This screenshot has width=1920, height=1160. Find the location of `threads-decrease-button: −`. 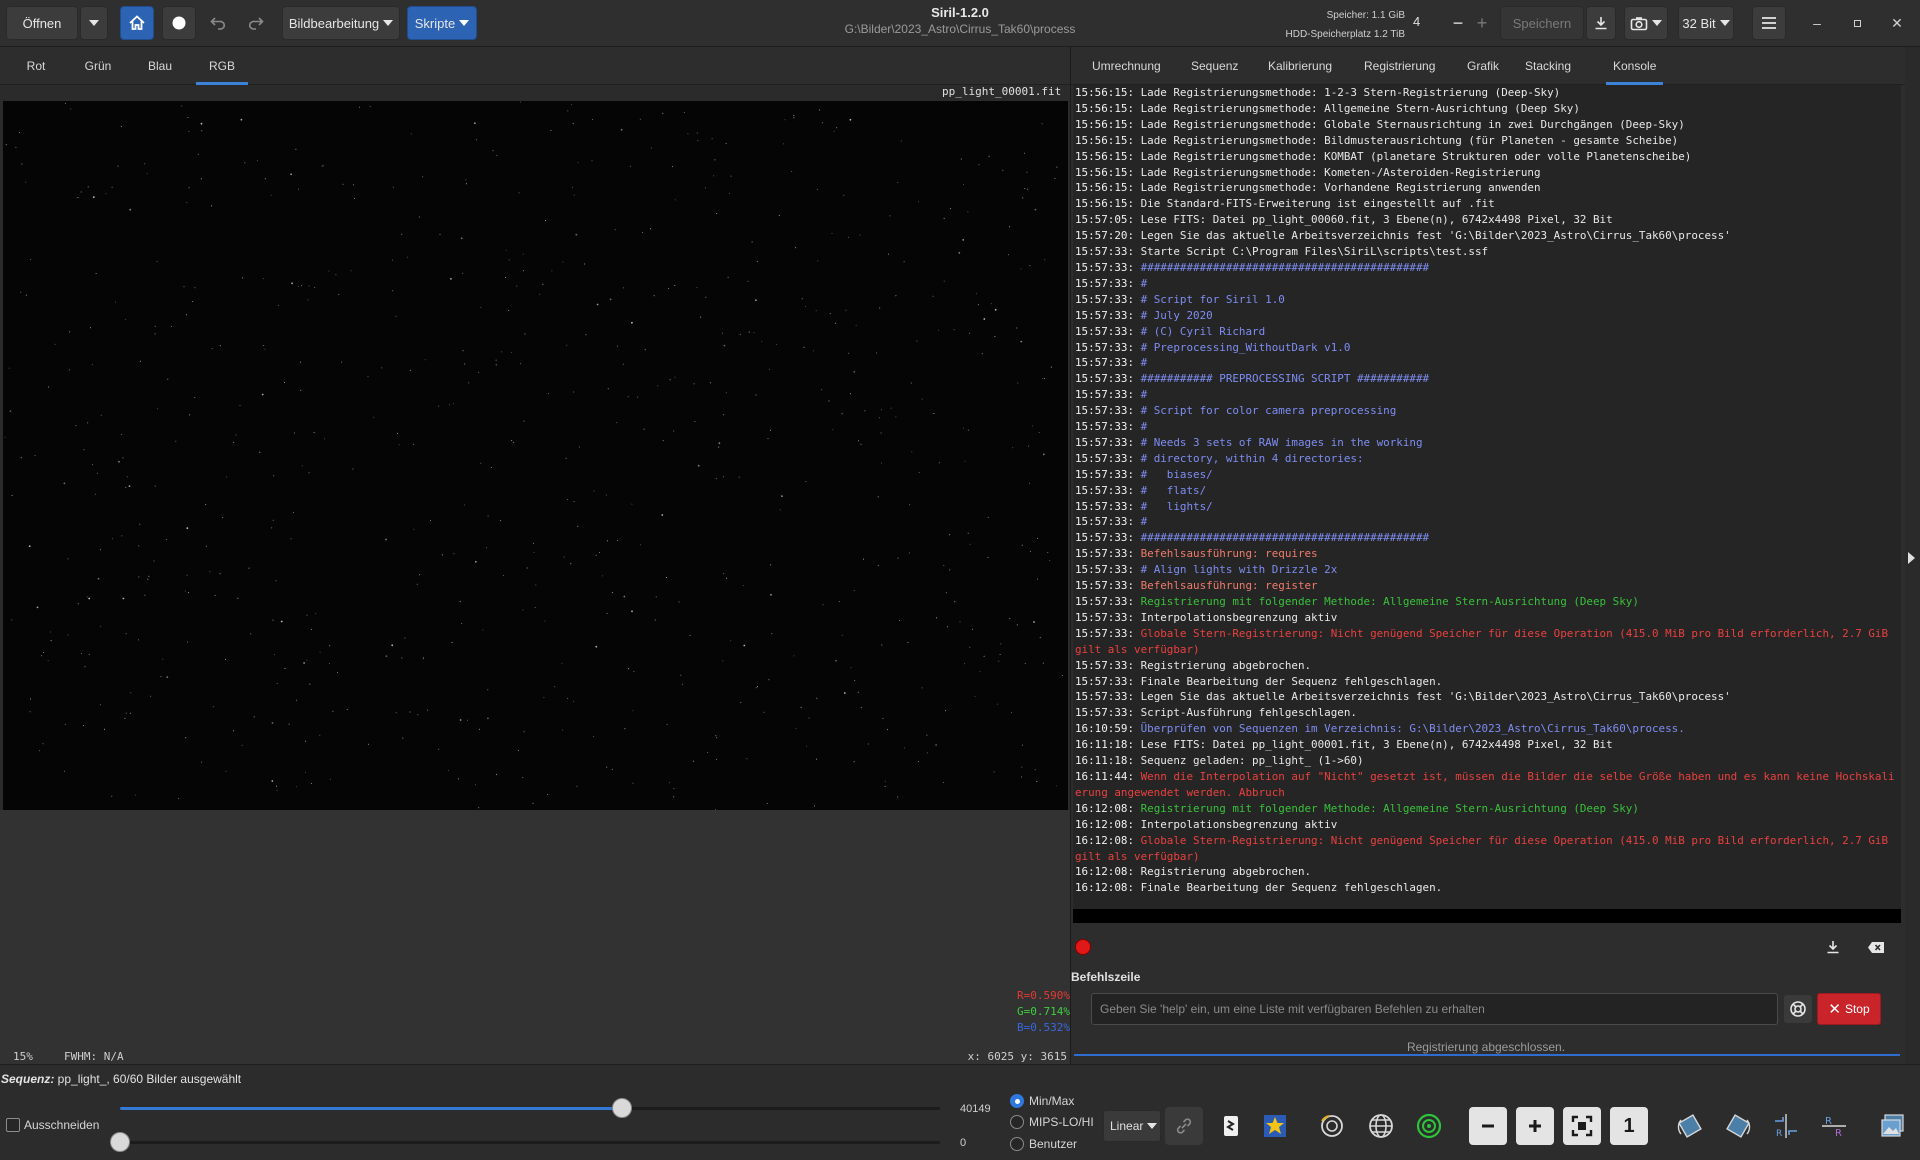

threads-decrease-button: − is located at coordinates (1458, 23).